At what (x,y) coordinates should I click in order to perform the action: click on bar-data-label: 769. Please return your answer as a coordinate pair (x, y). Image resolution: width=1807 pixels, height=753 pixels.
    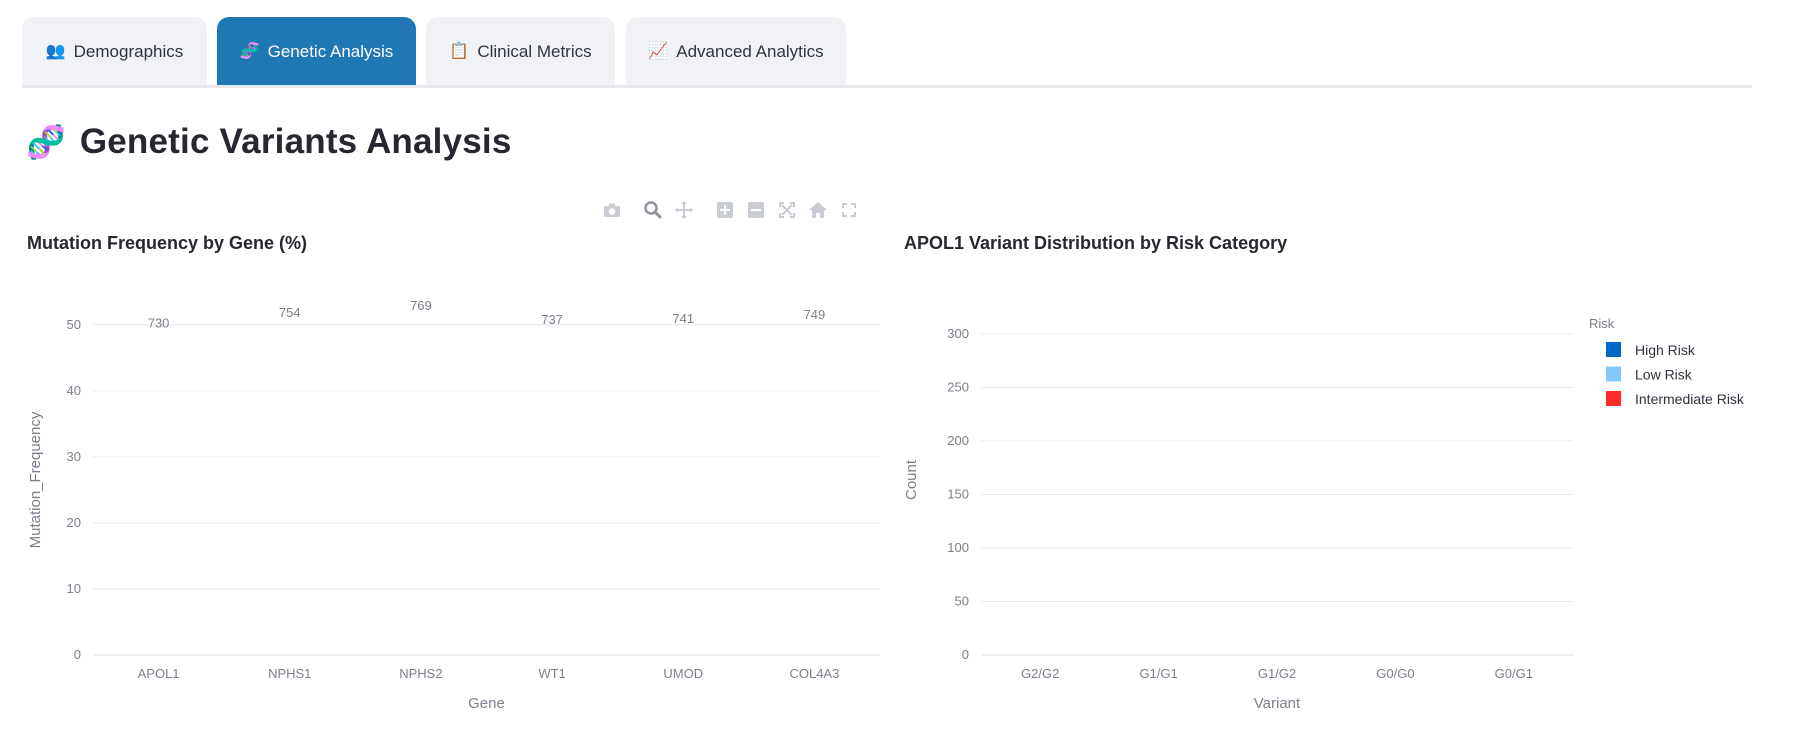
    Looking at the image, I should click on (421, 305).